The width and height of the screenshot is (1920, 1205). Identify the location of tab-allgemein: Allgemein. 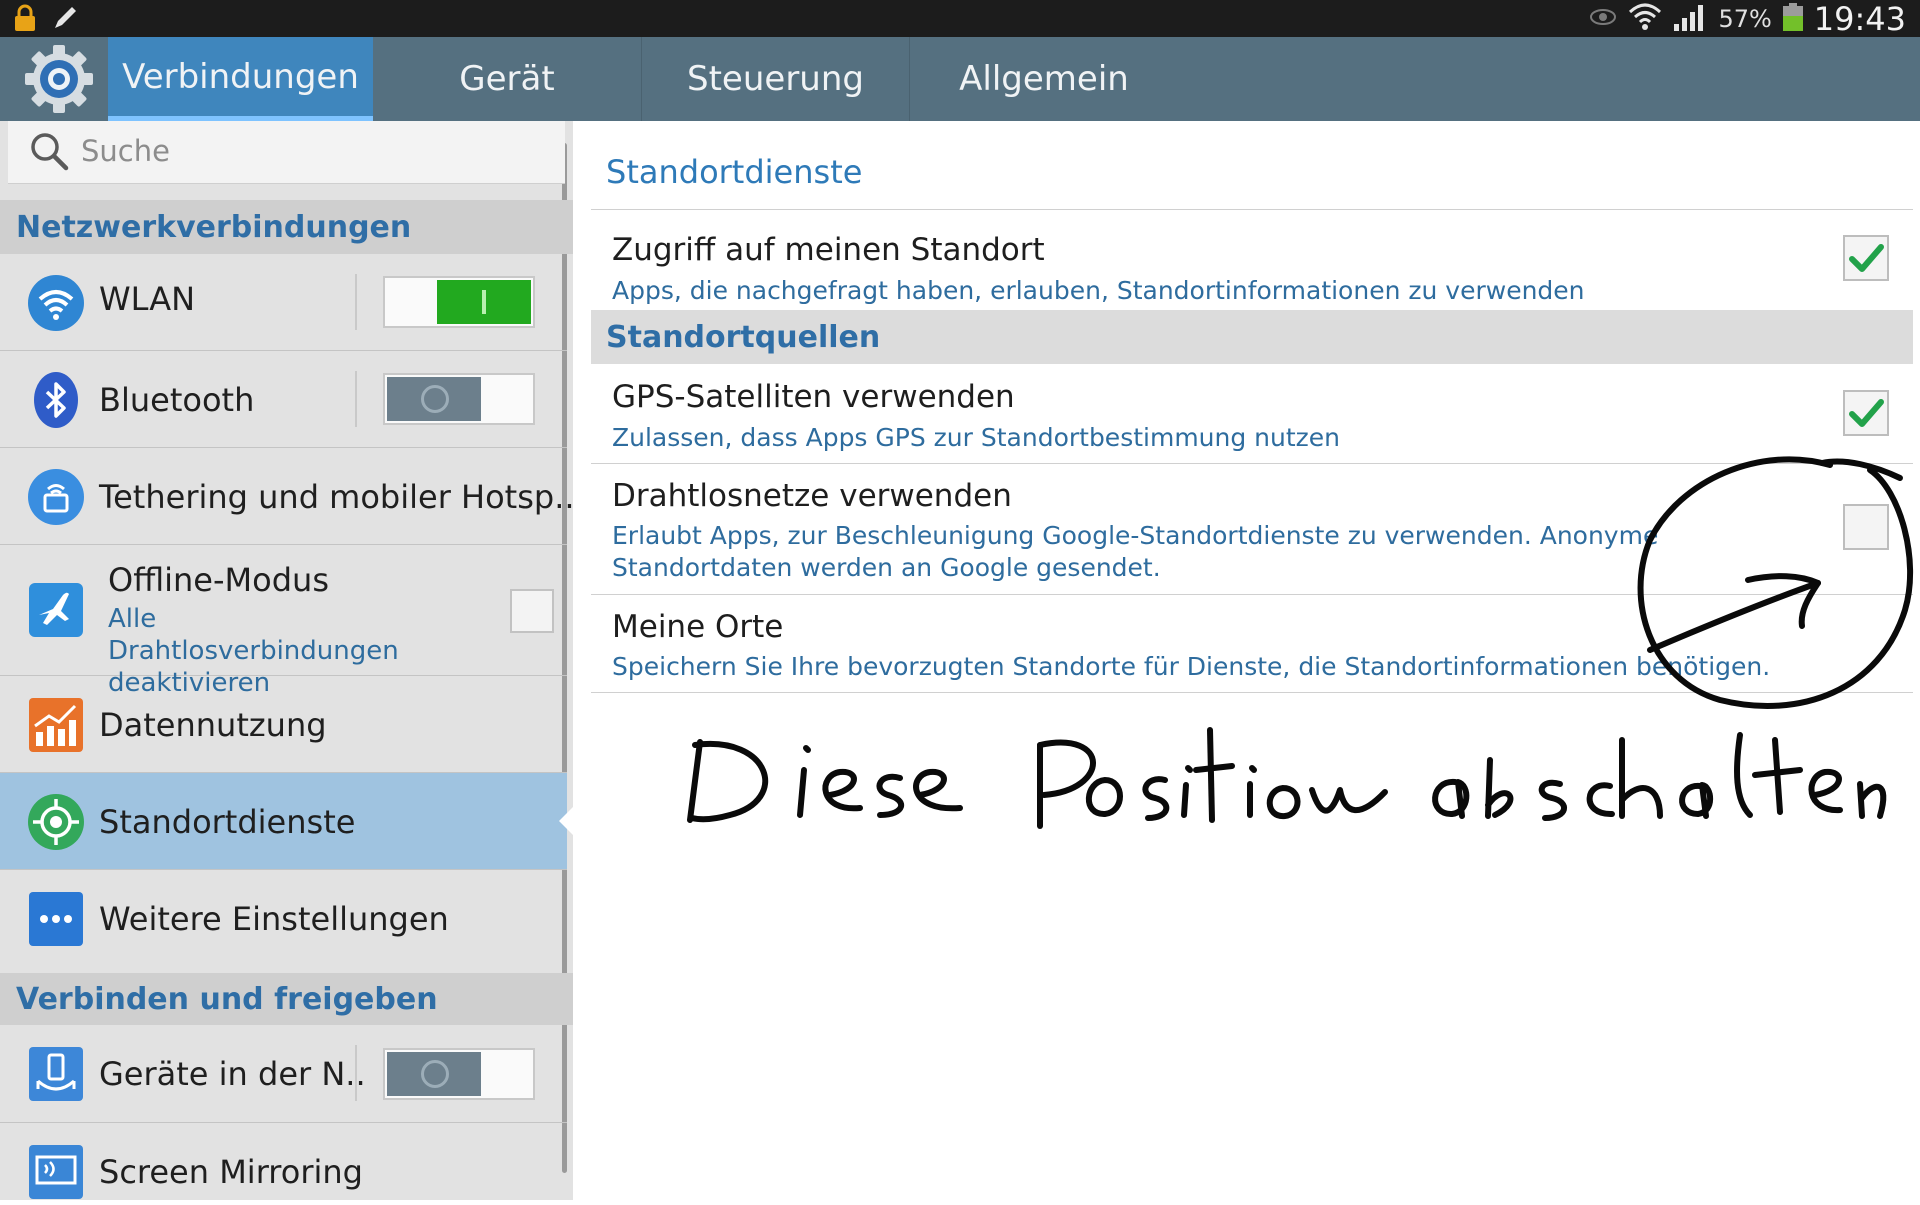
(1044, 79).